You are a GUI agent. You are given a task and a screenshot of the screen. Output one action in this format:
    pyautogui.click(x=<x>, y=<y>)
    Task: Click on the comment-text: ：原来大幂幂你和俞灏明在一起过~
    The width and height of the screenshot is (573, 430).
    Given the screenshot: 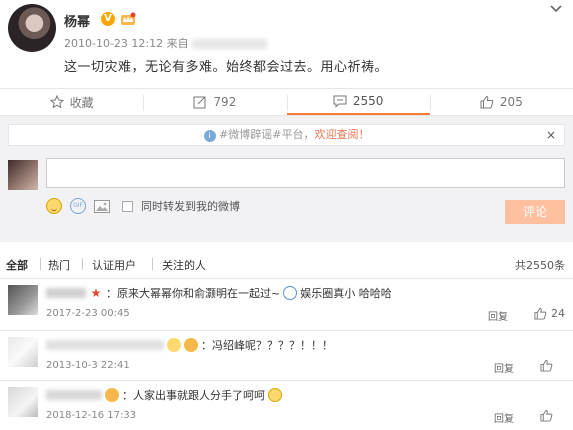 What is the action you would take?
    pyautogui.click(x=193, y=293)
    